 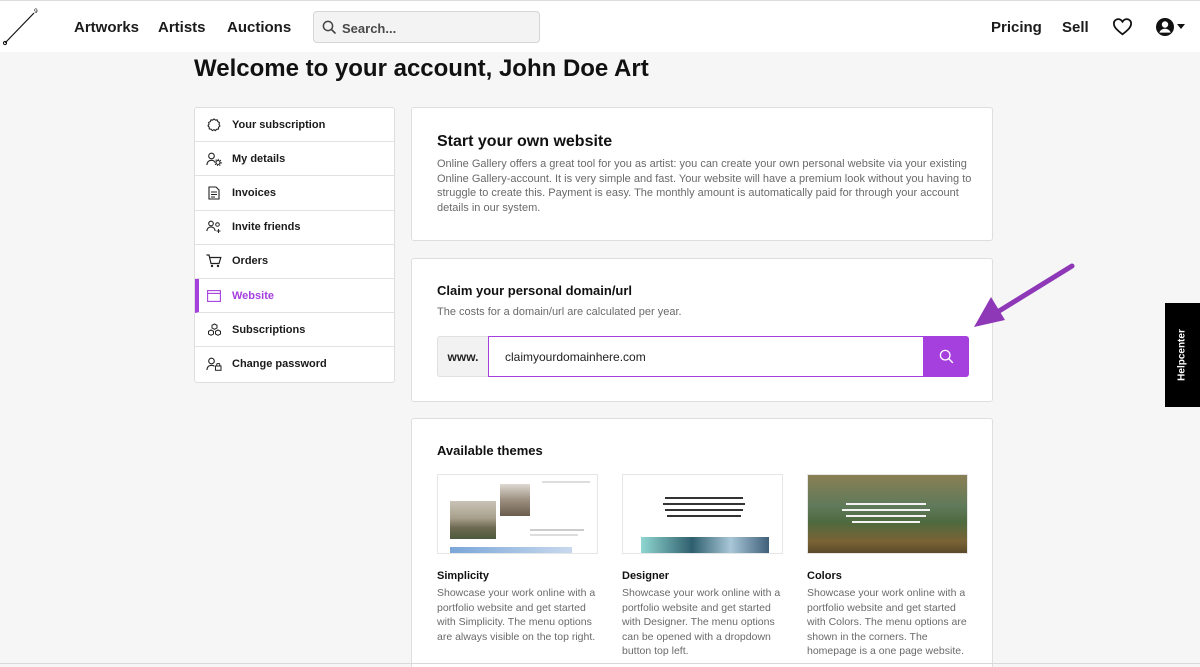 What do you see at coordinates (259, 158) in the screenshot?
I see `sidebar-item-label: My details` at bounding box center [259, 158].